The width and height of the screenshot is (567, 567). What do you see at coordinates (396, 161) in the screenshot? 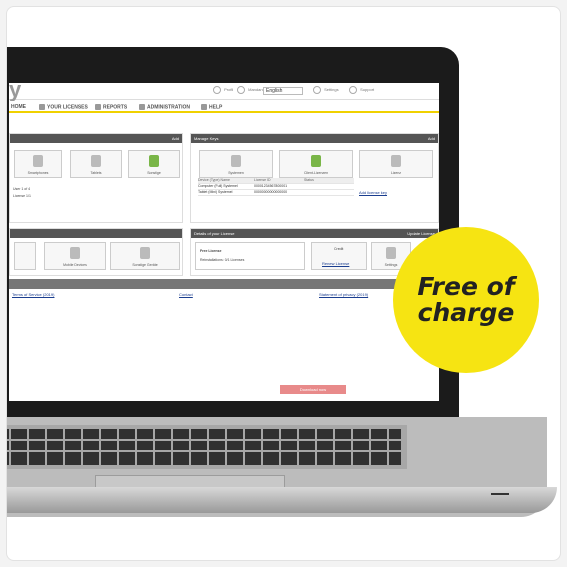
I see `document-icon` at bounding box center [396, 161].